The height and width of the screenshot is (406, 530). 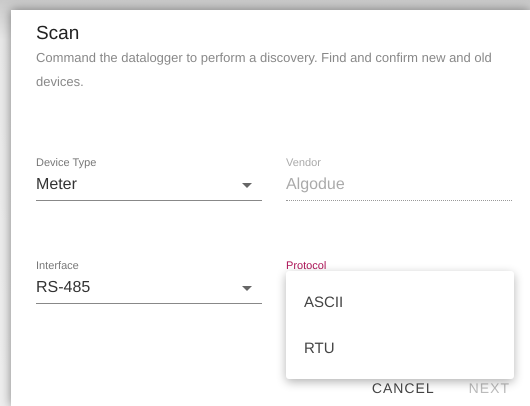 I want to click on input-field: Algodue, so click(x=399, y=185).